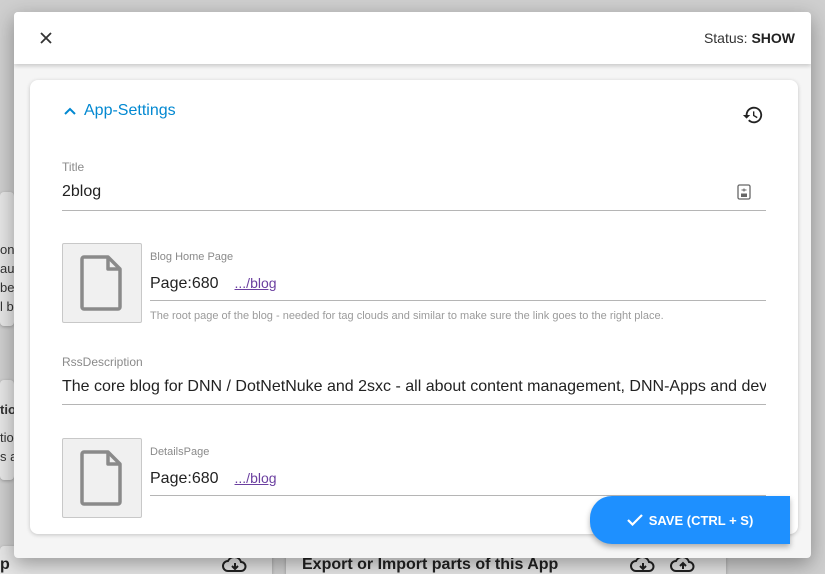  I want to click on background-text-fragment: tio, so click(7, 409).